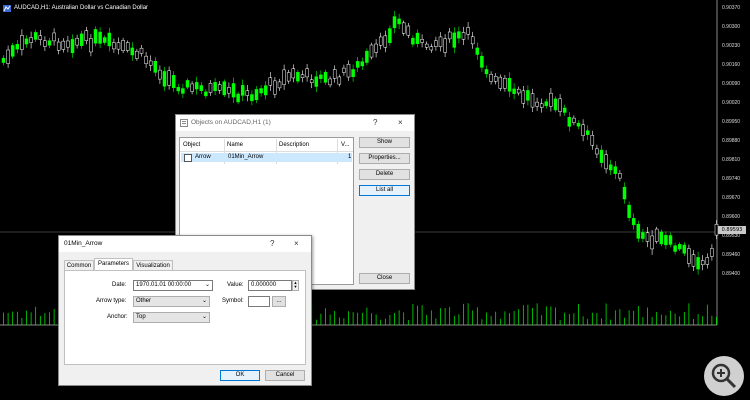 This screenshot has height=400, width=750. What do you see at coordinates (171, 301) in the screenshot?
I see `arrow-type-select: Other ⌄` at bounding box center [171, 301].